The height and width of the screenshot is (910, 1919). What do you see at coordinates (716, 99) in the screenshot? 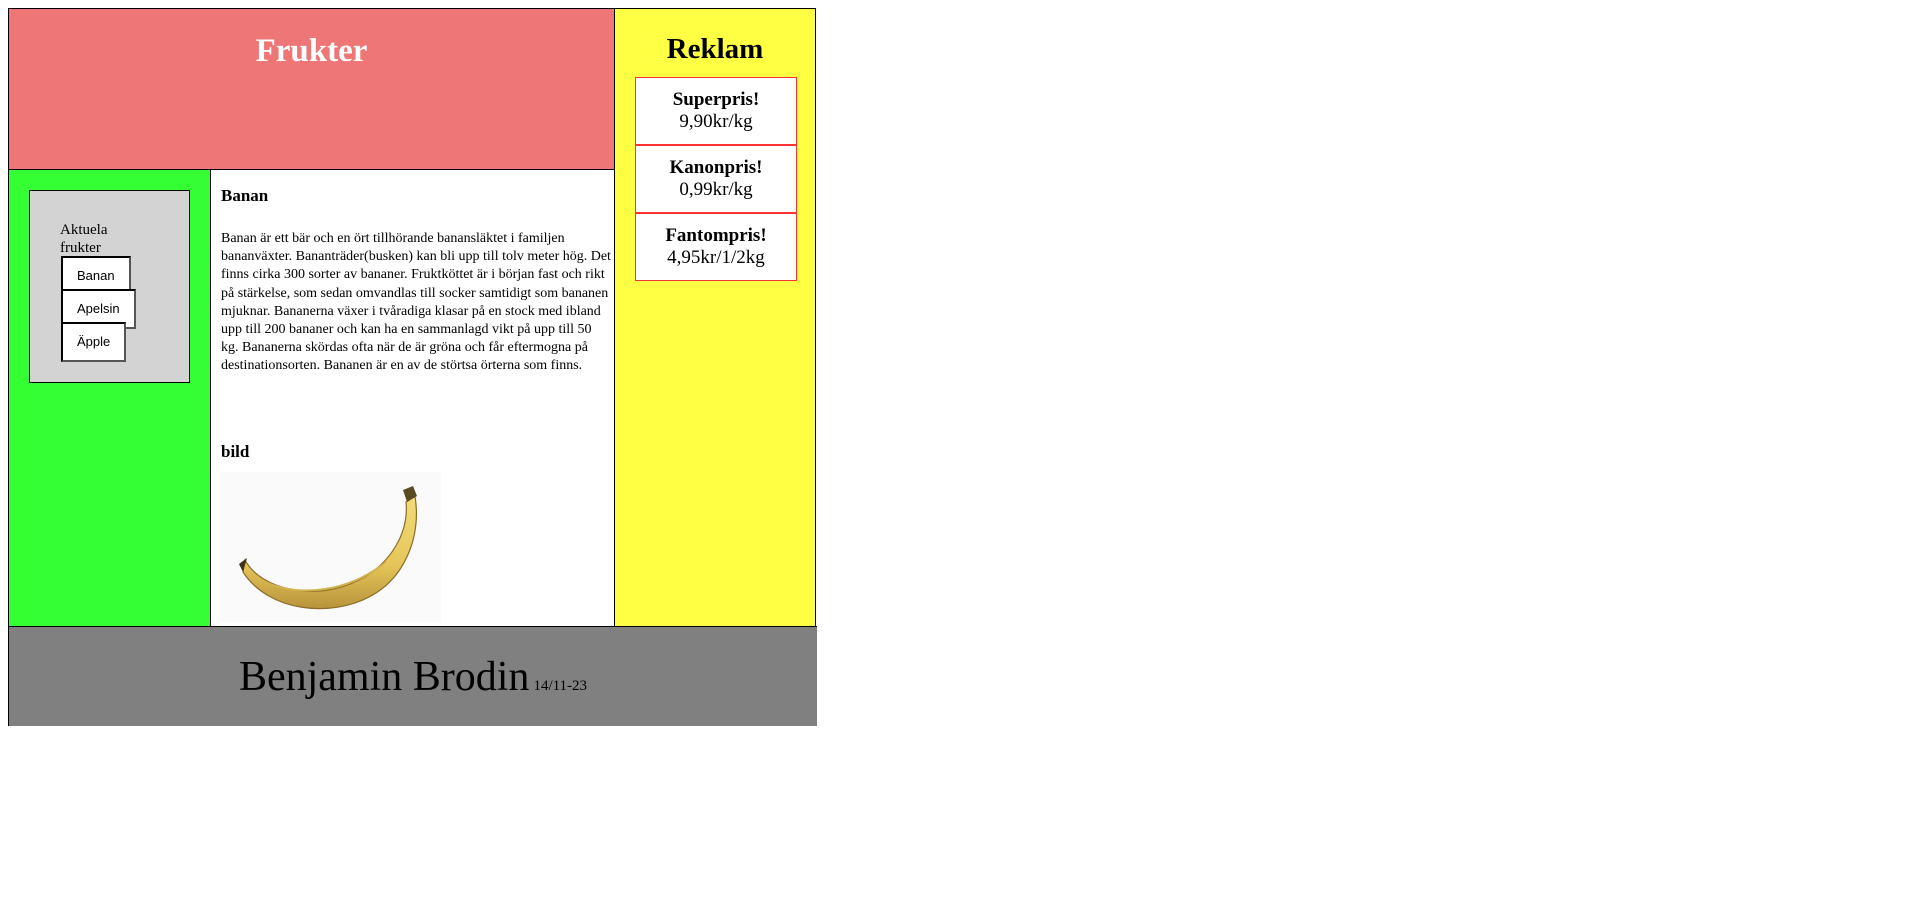
I see `ad-title: Superpris!` at bounding box center [716, 99].